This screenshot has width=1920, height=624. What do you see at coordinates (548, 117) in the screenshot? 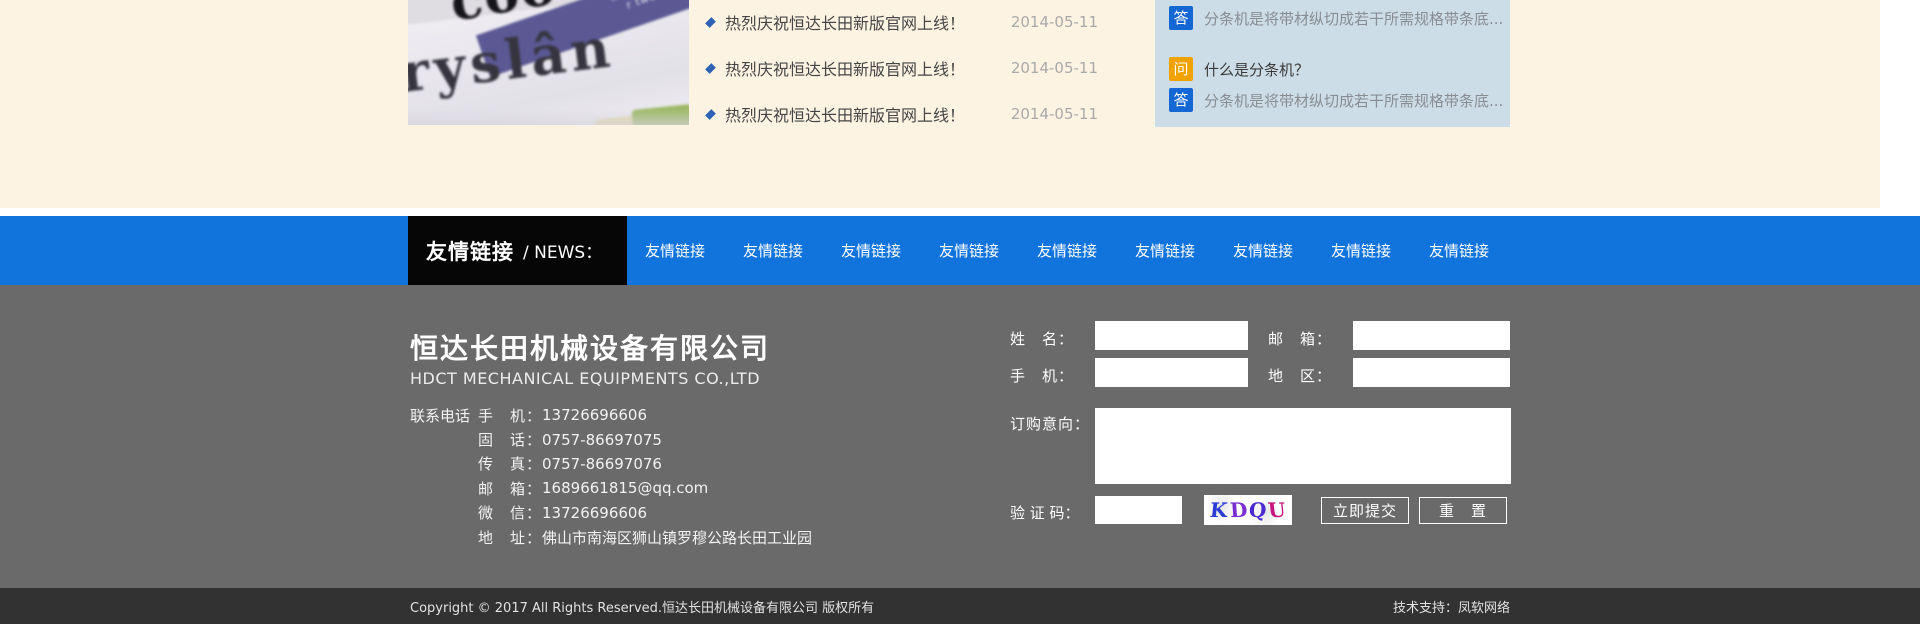
I see `newspaper-fold-shadow` at bounding box center [548, 117].